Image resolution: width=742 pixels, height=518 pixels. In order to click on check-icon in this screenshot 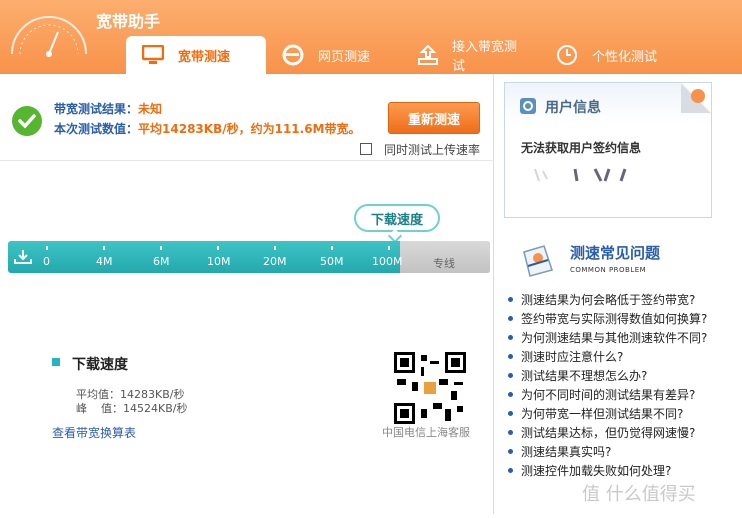, I will do `click(27, 121)`.